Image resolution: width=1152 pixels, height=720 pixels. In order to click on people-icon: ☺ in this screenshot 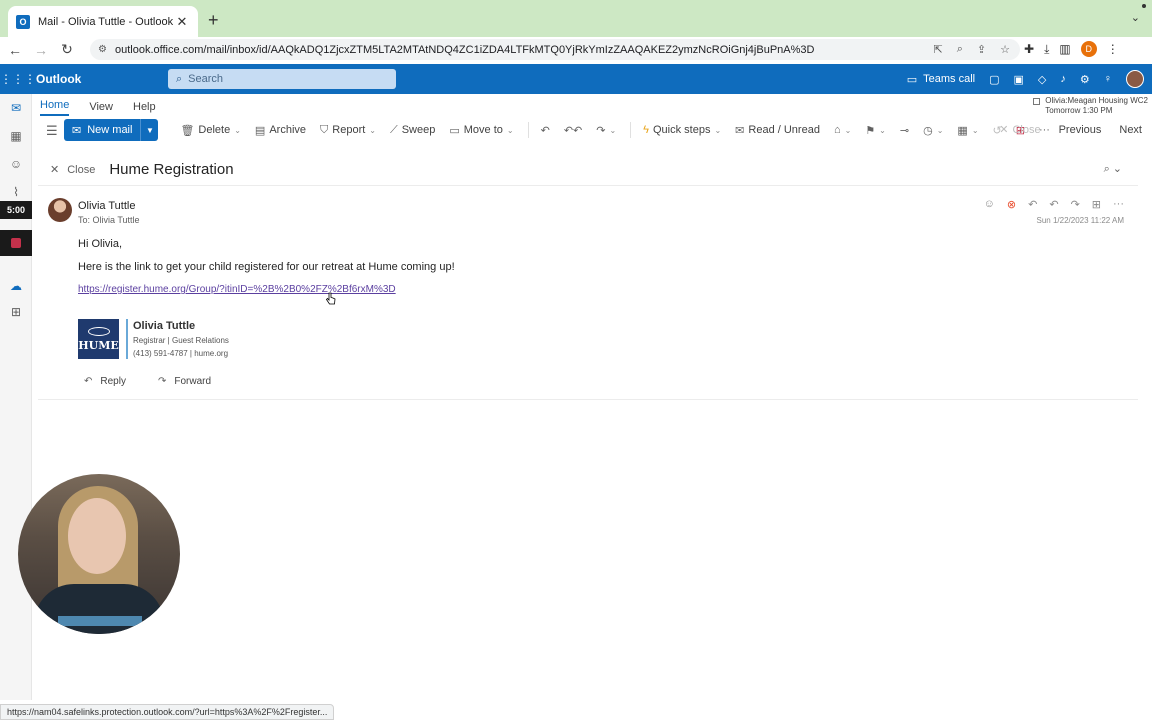, I will do `click(16, 164)`.